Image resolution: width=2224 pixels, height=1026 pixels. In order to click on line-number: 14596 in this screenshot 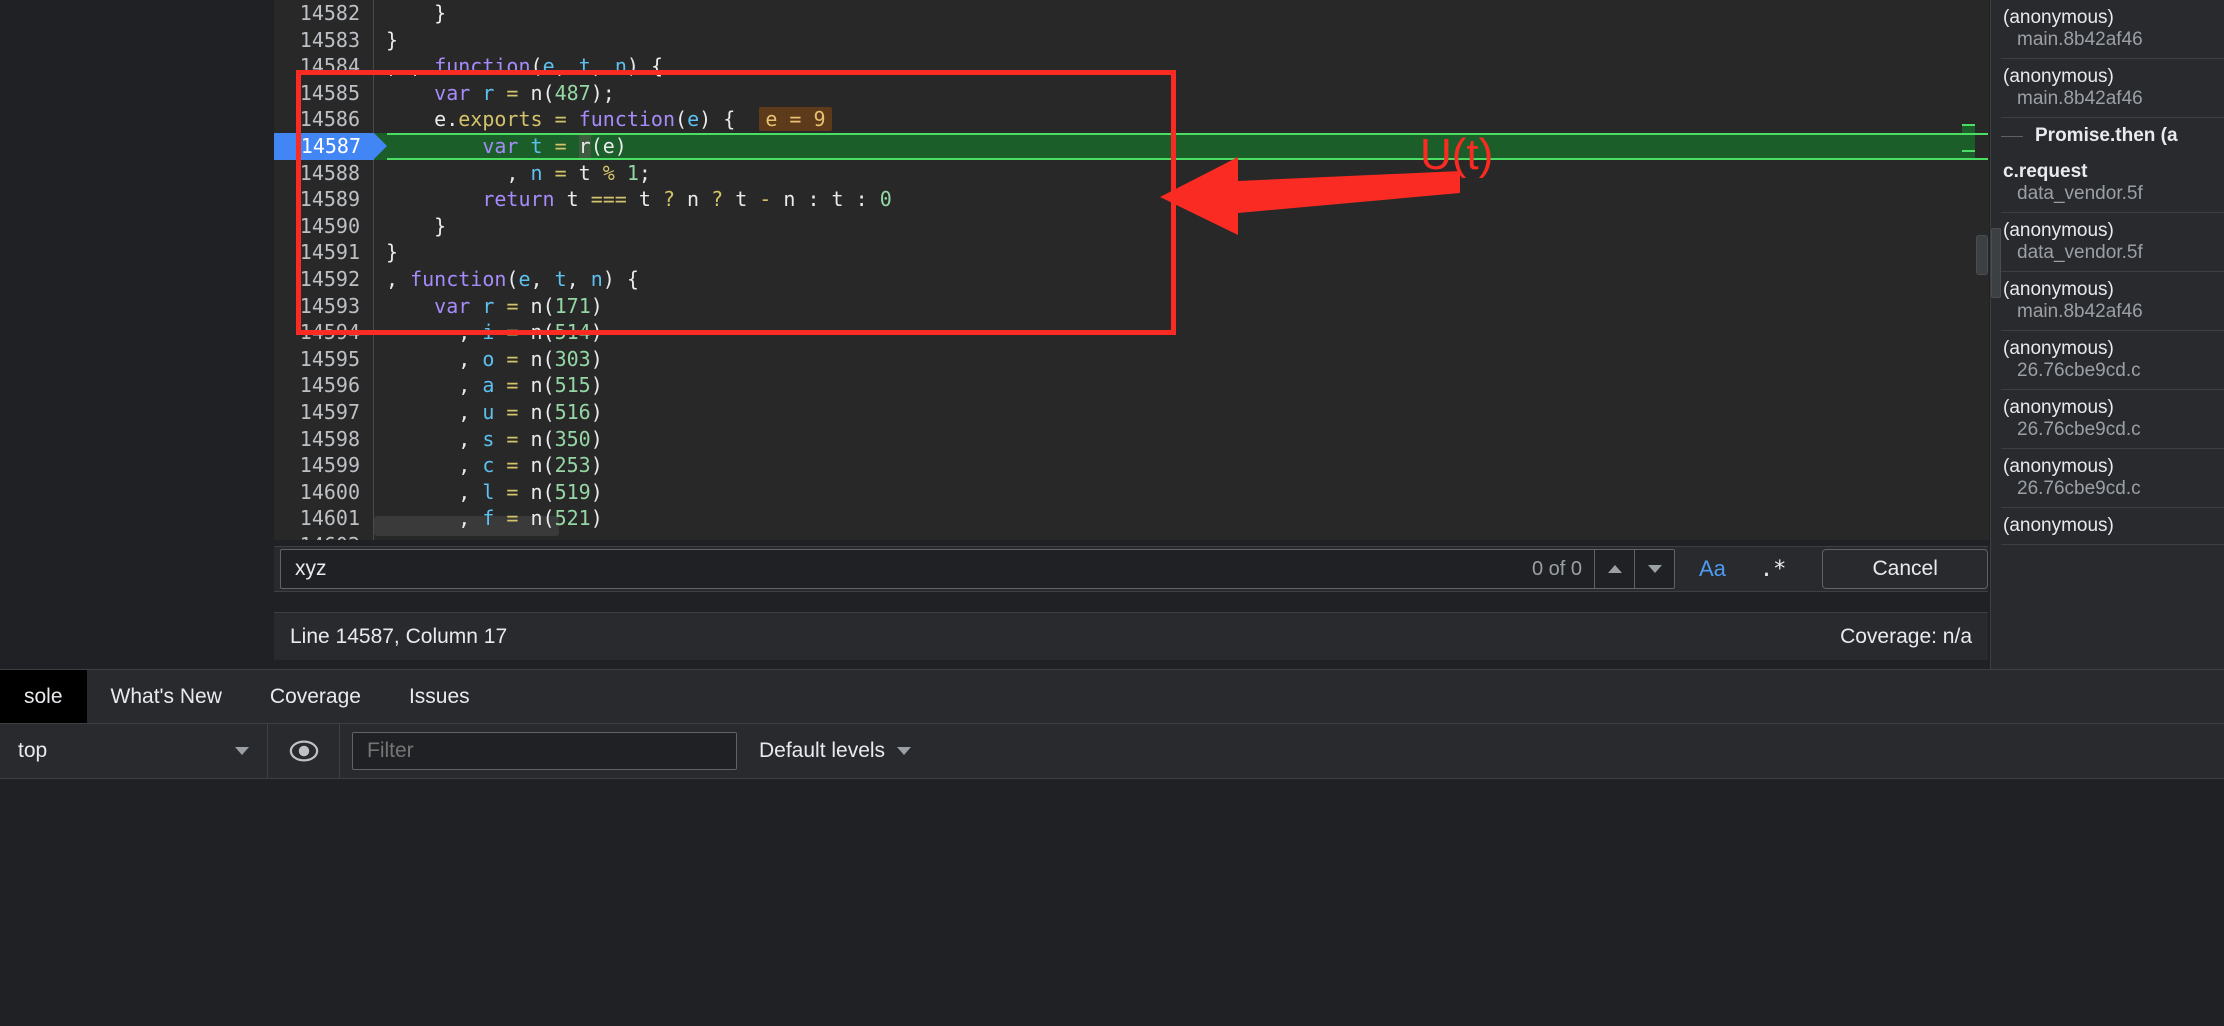, I will do `click(324, 385)`.